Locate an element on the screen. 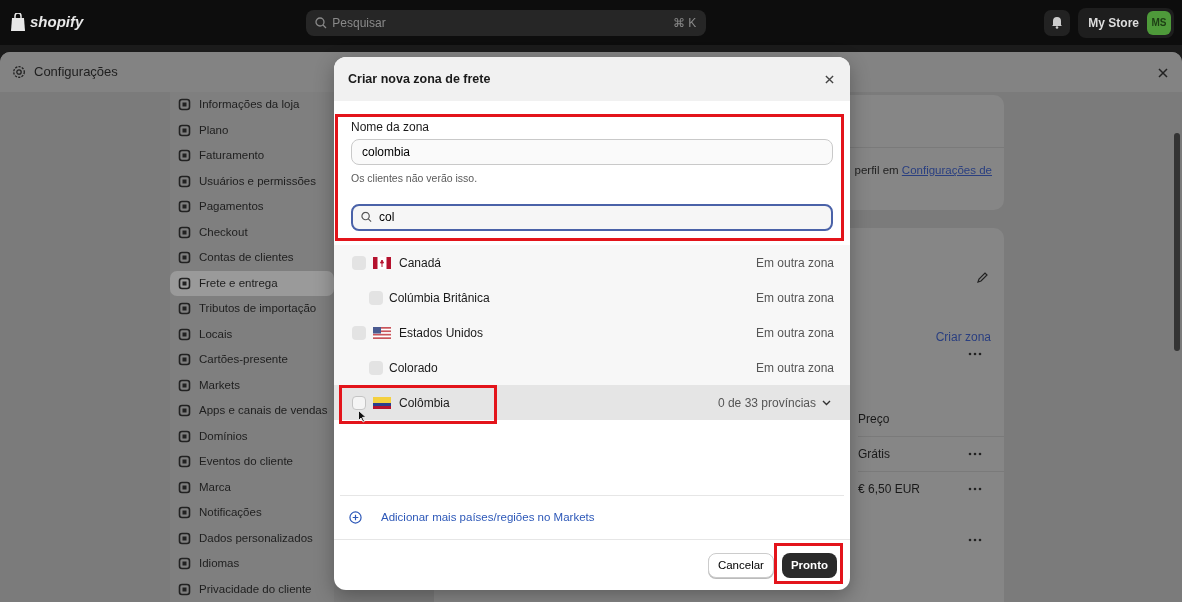  shopping-bag-icon is located at coordinates (18, 22).